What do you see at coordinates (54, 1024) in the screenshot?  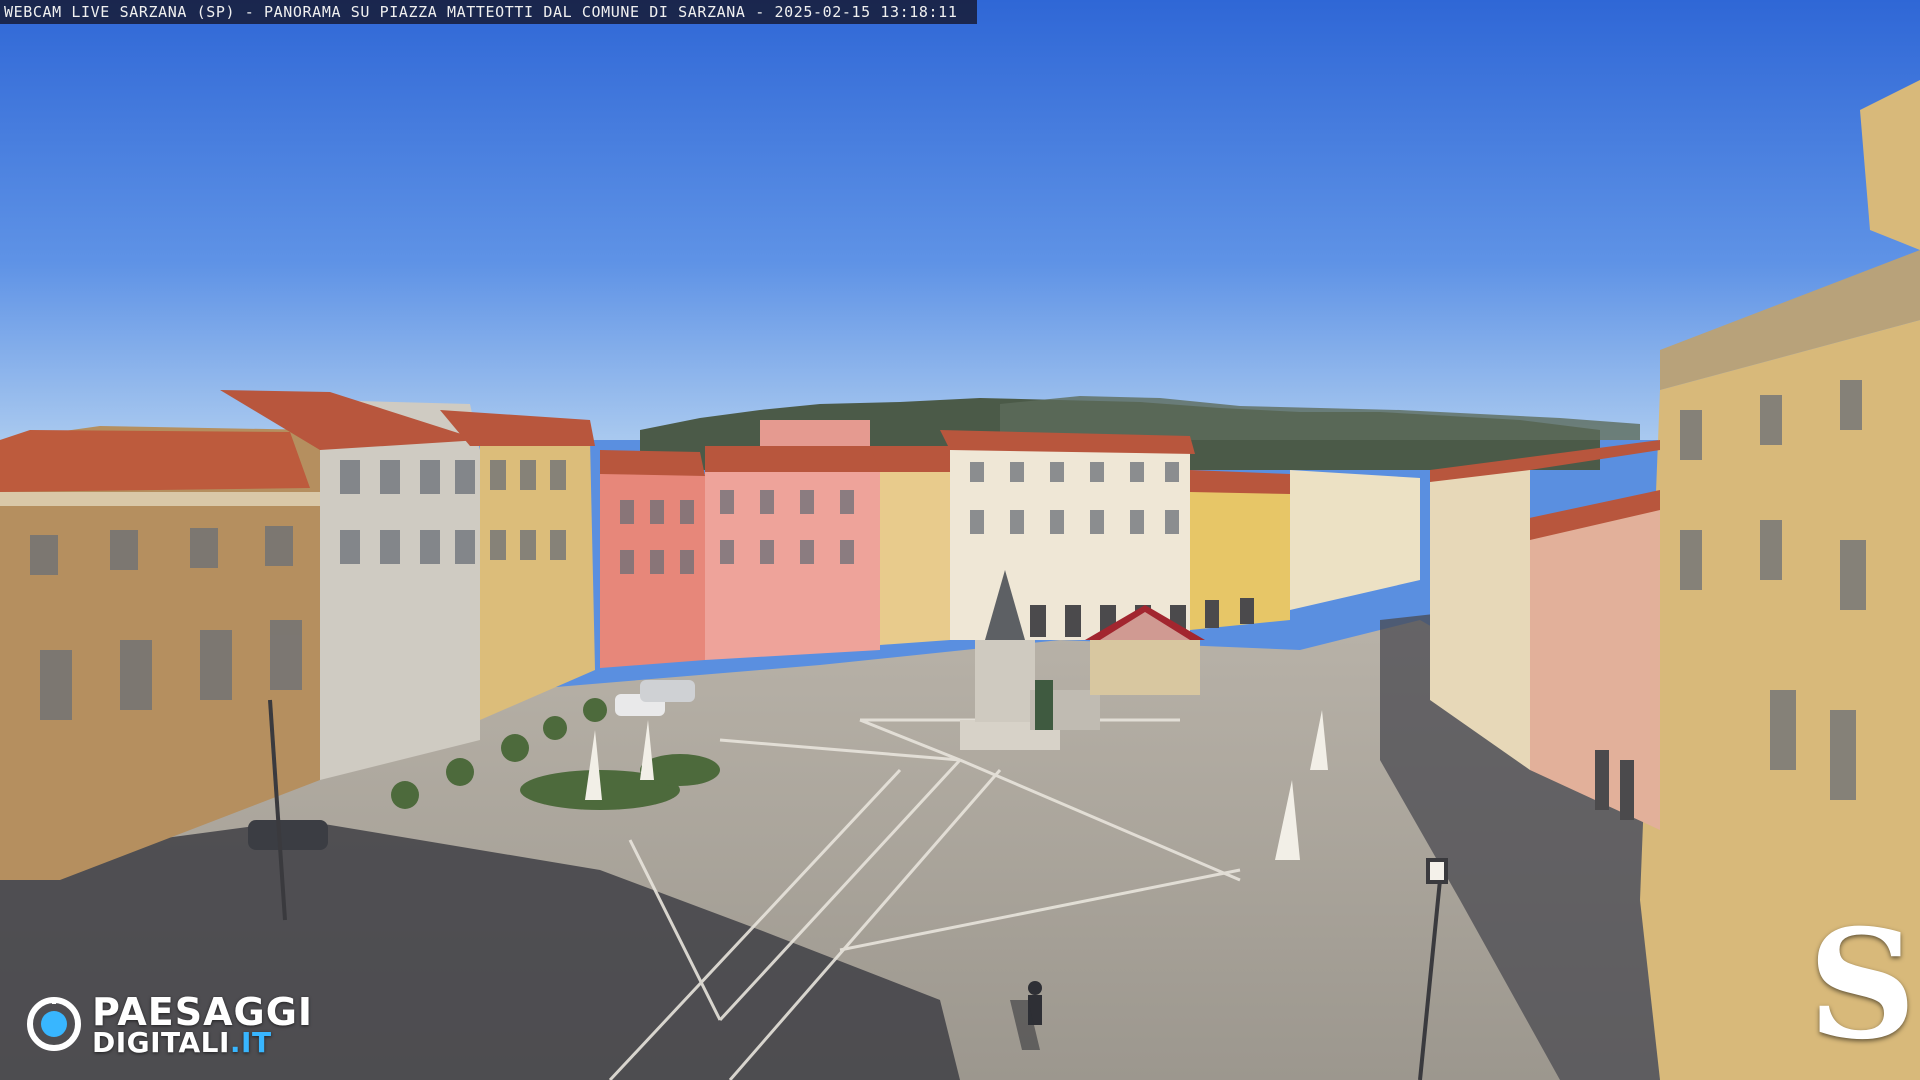 I see `eye-icon` at bounding box center [54, 1024].